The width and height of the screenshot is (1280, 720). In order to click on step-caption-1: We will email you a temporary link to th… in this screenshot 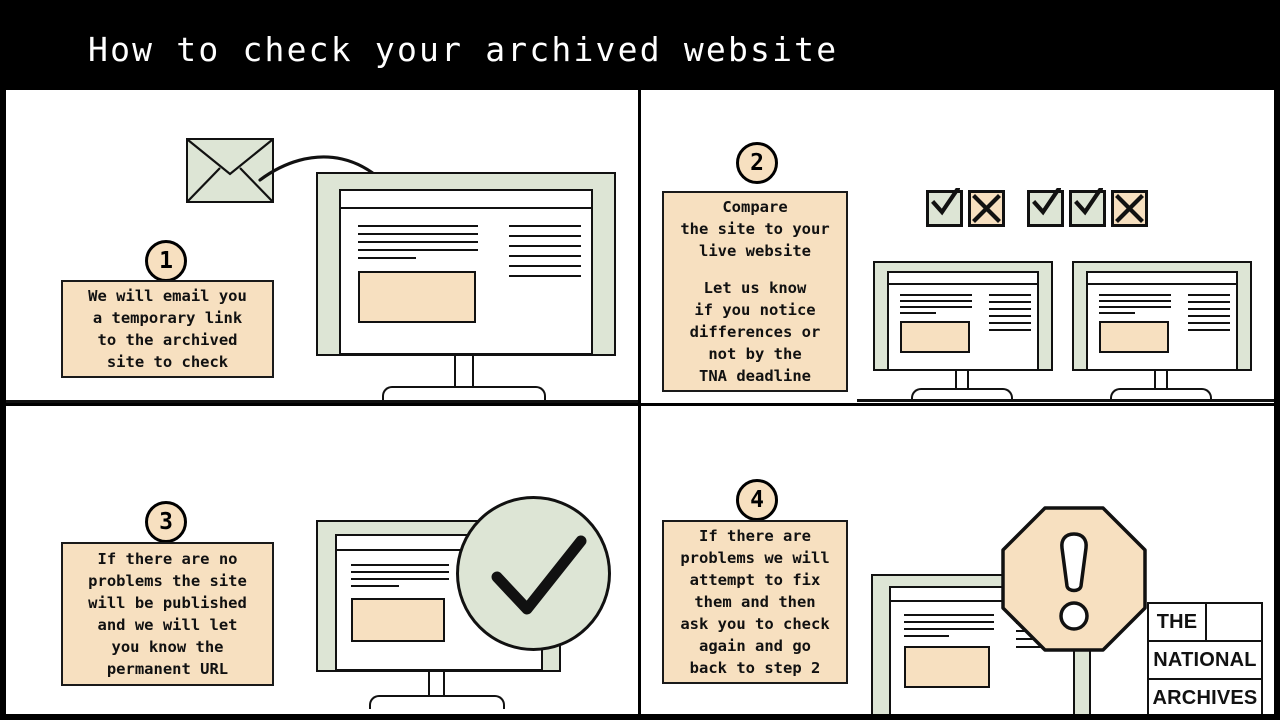, I will do `click(167, 329)`.